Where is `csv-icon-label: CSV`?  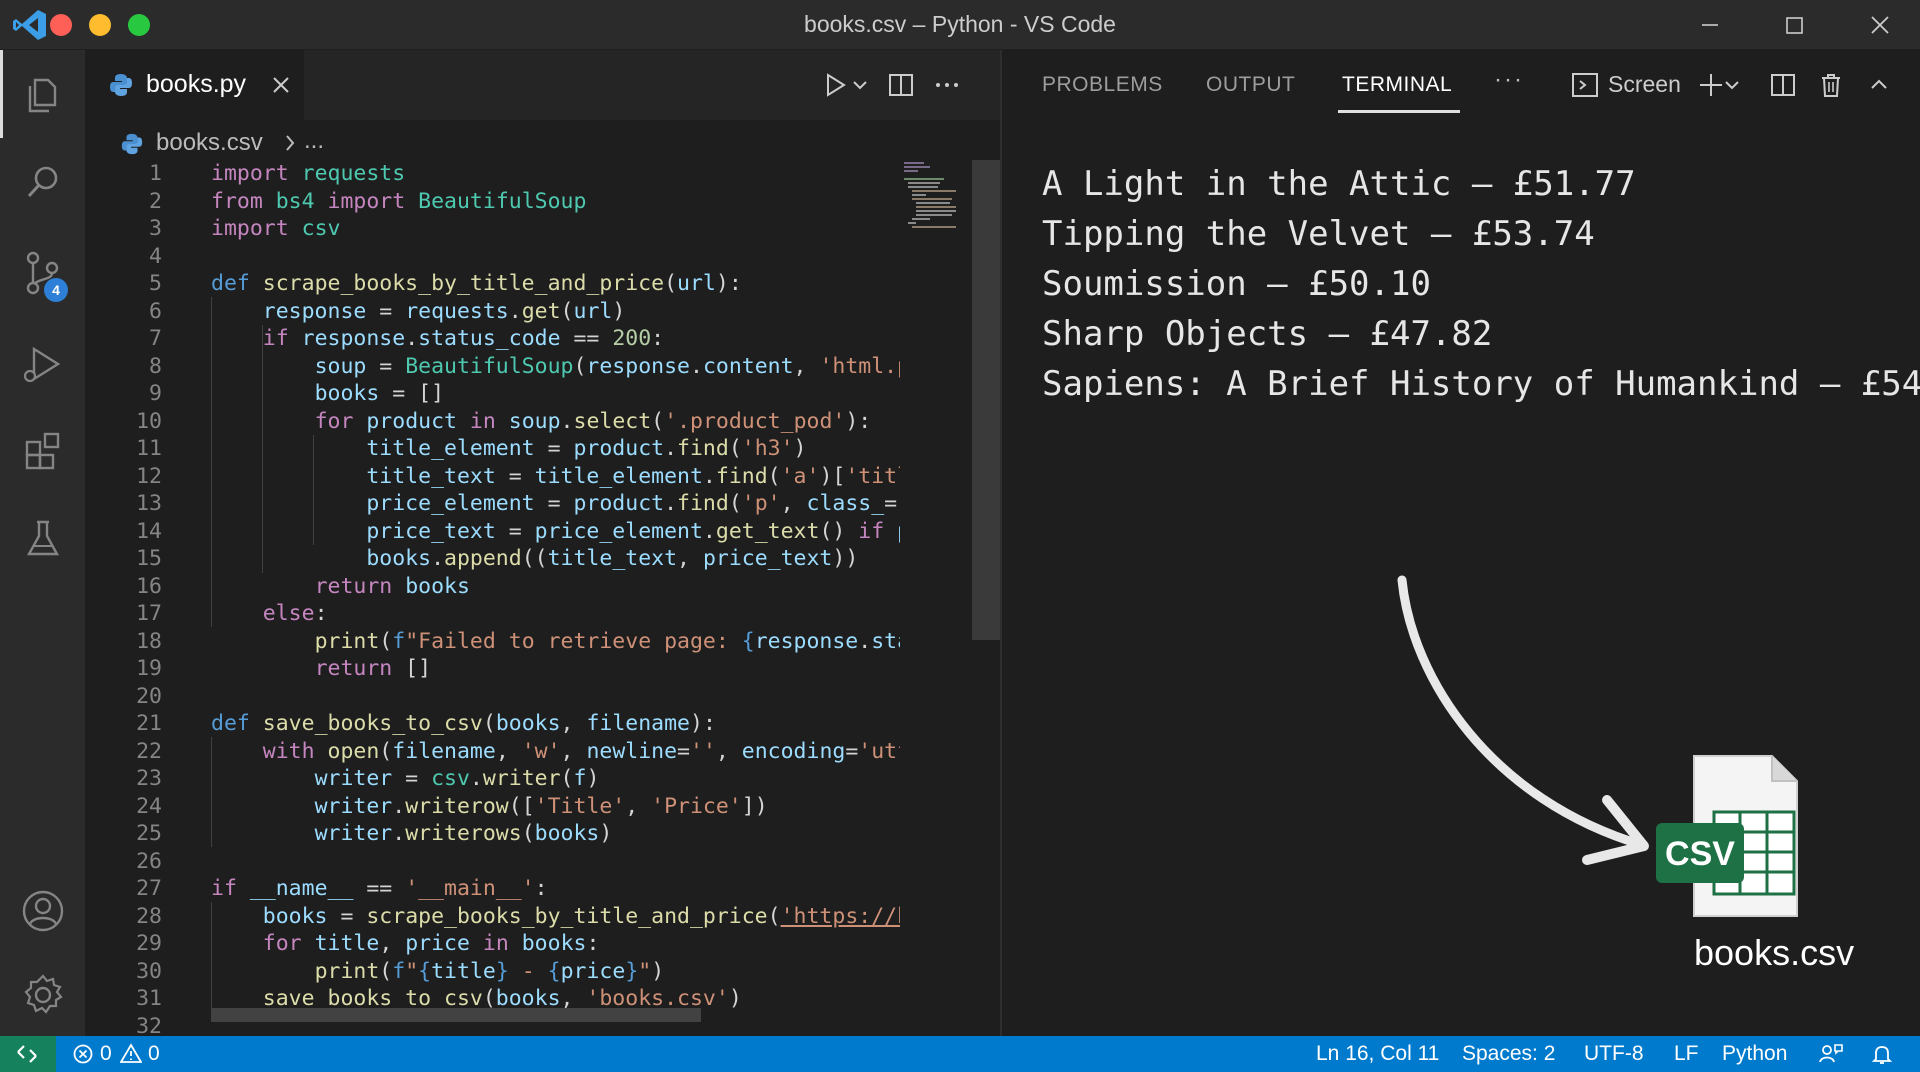 csv-icon-label: CSV is located at coordinates (1700, 854).